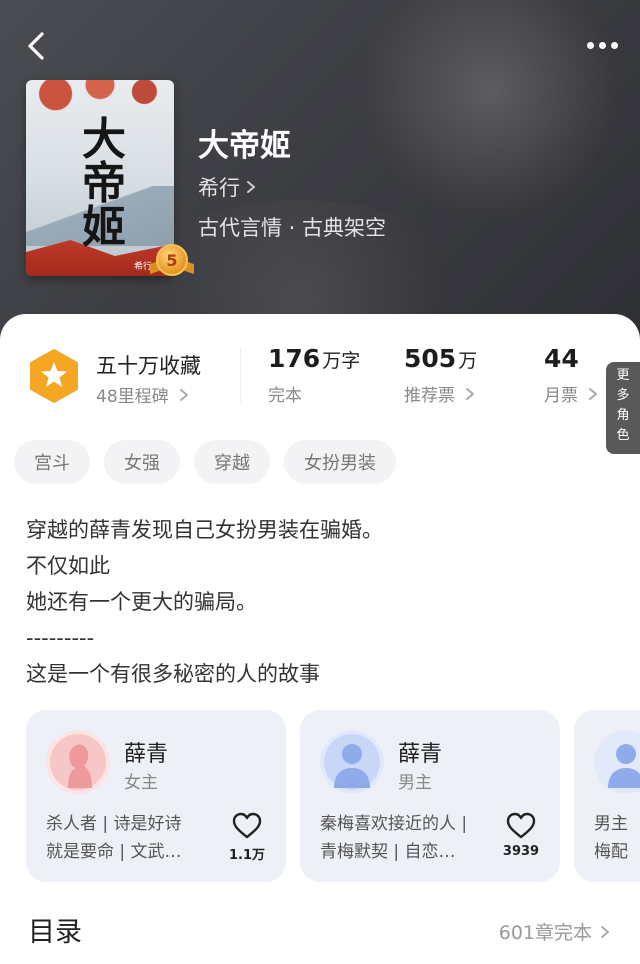 The height and width of the screenshot is (964, 640). Describe the element at coordinates (430, 358) in the screenshot. I see `recommend-count: 505` at that location.